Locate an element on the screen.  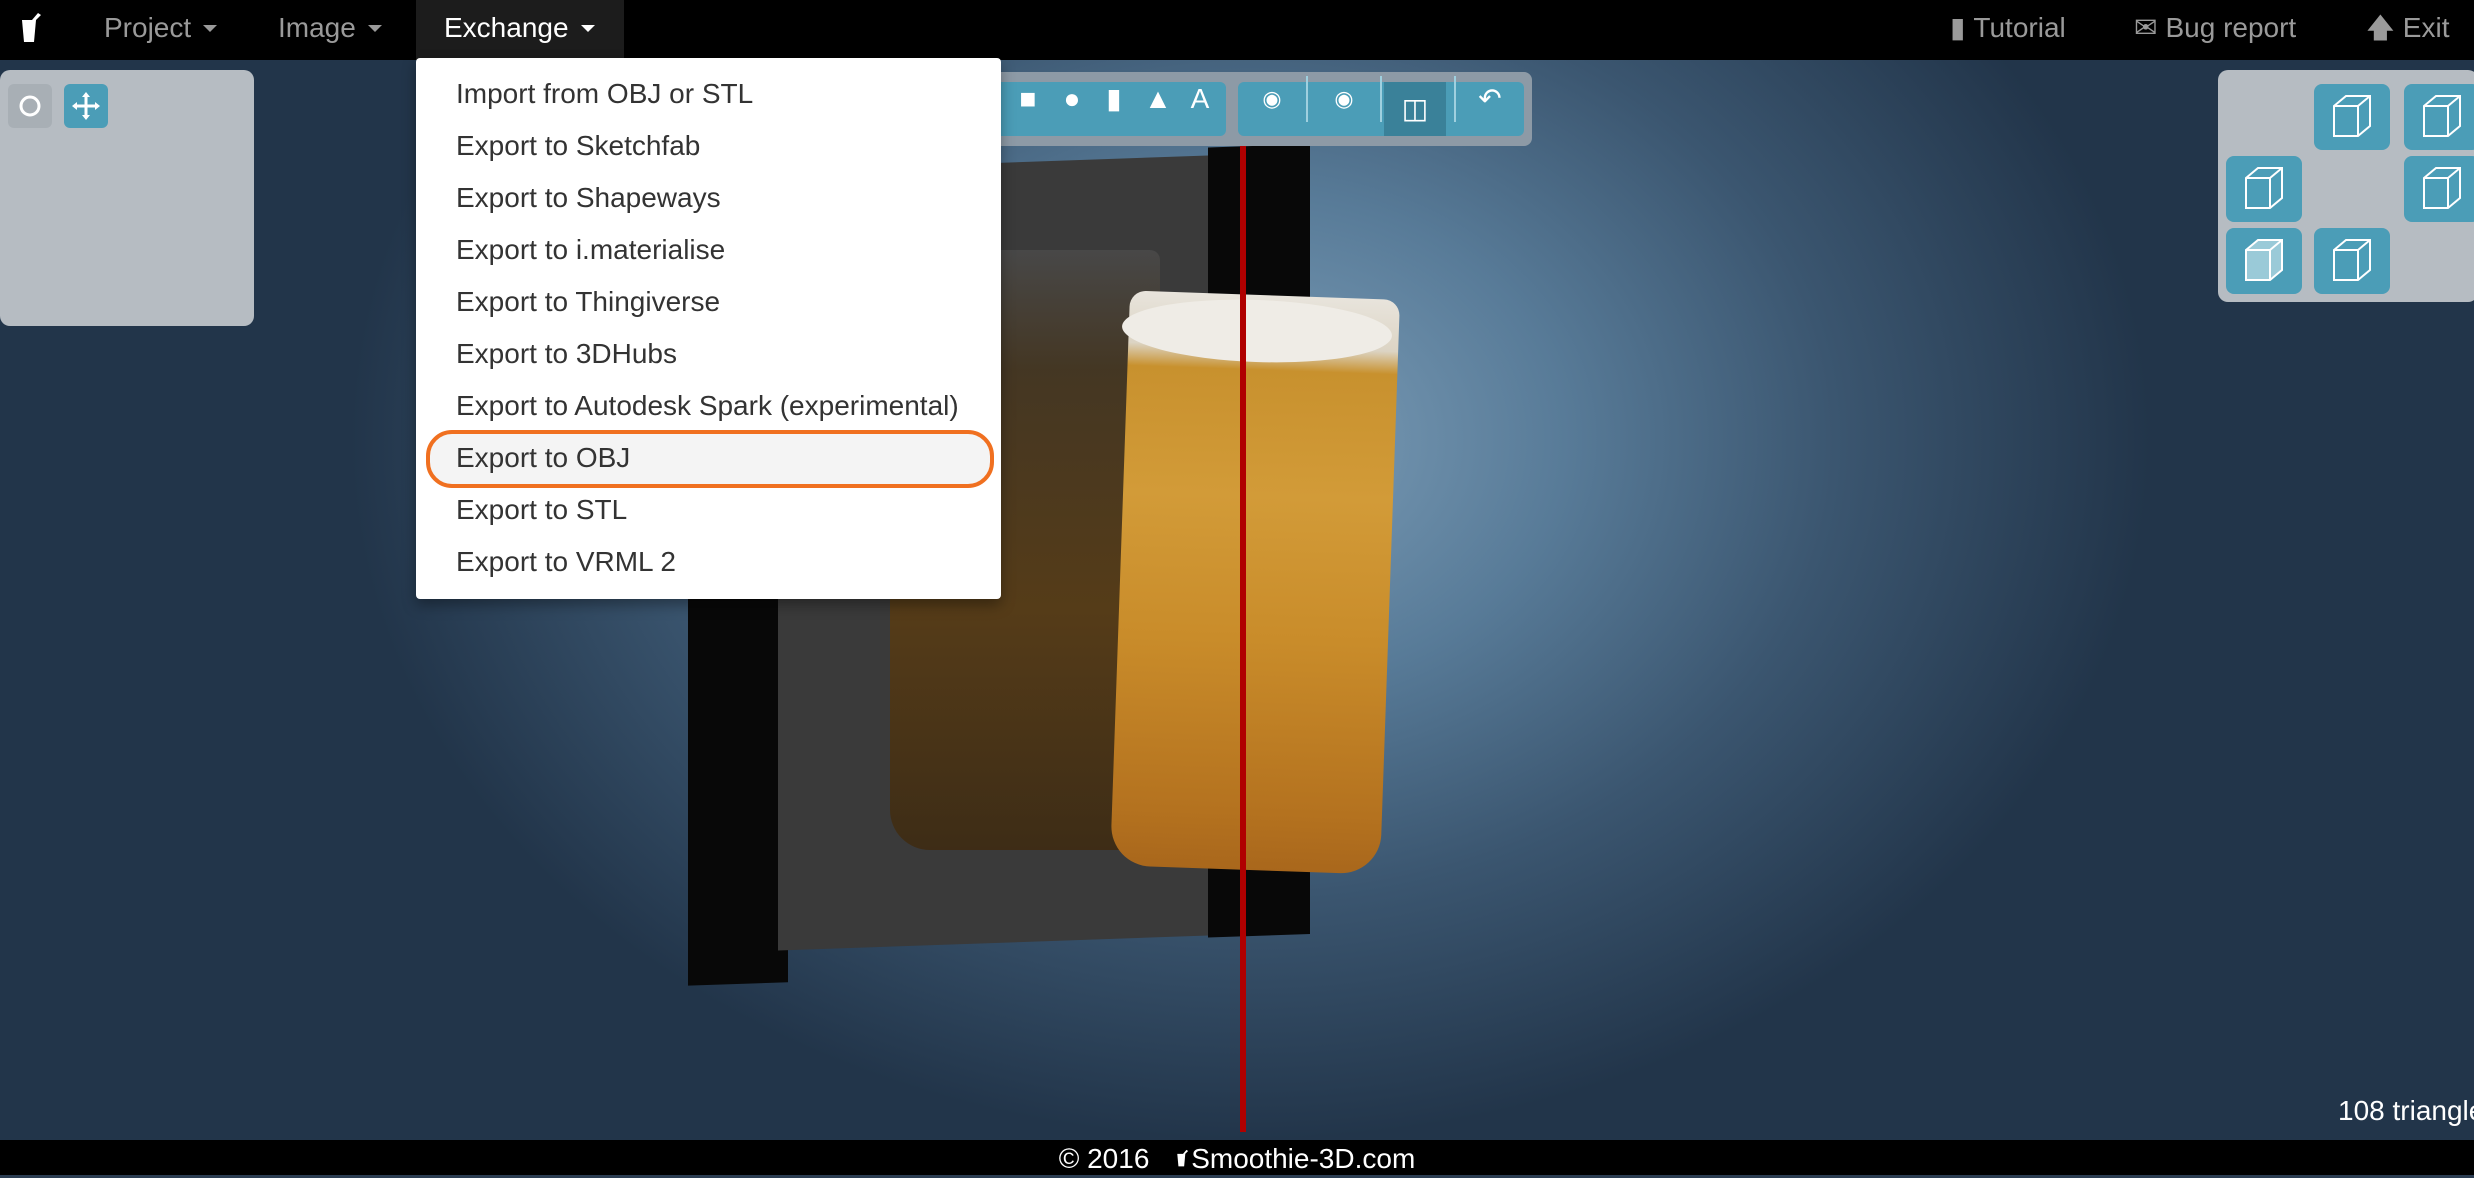
menu-project: Project is located at coordinates (160, 30).